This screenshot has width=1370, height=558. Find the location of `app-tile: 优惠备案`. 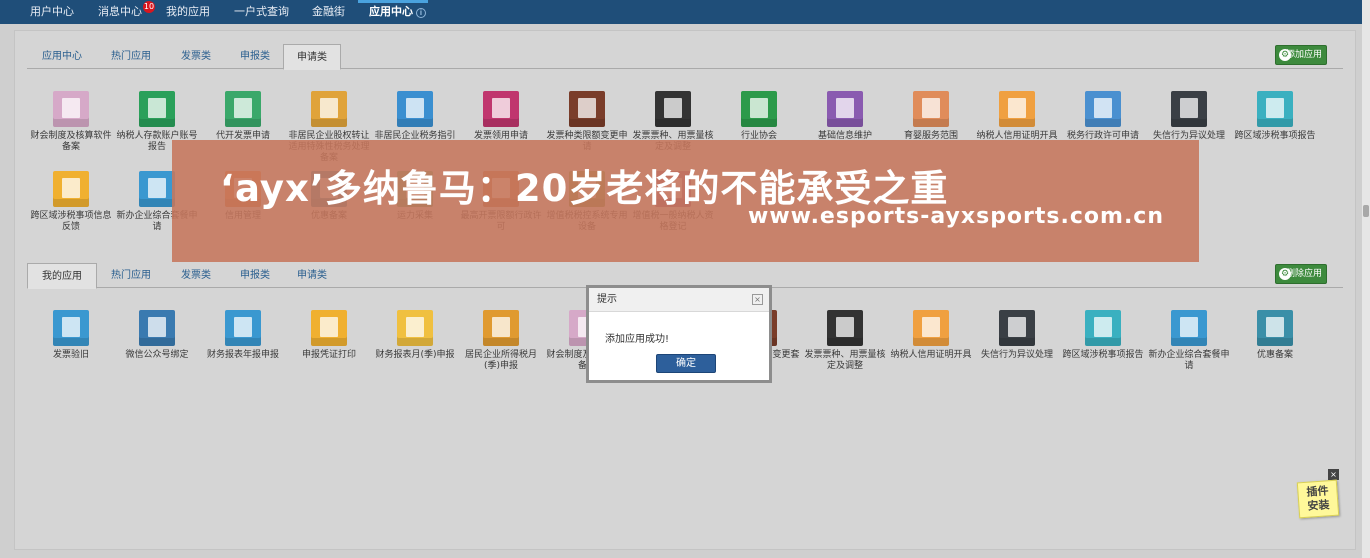

app-tile: 优惠备案 is located at coordinates (1275, 345).